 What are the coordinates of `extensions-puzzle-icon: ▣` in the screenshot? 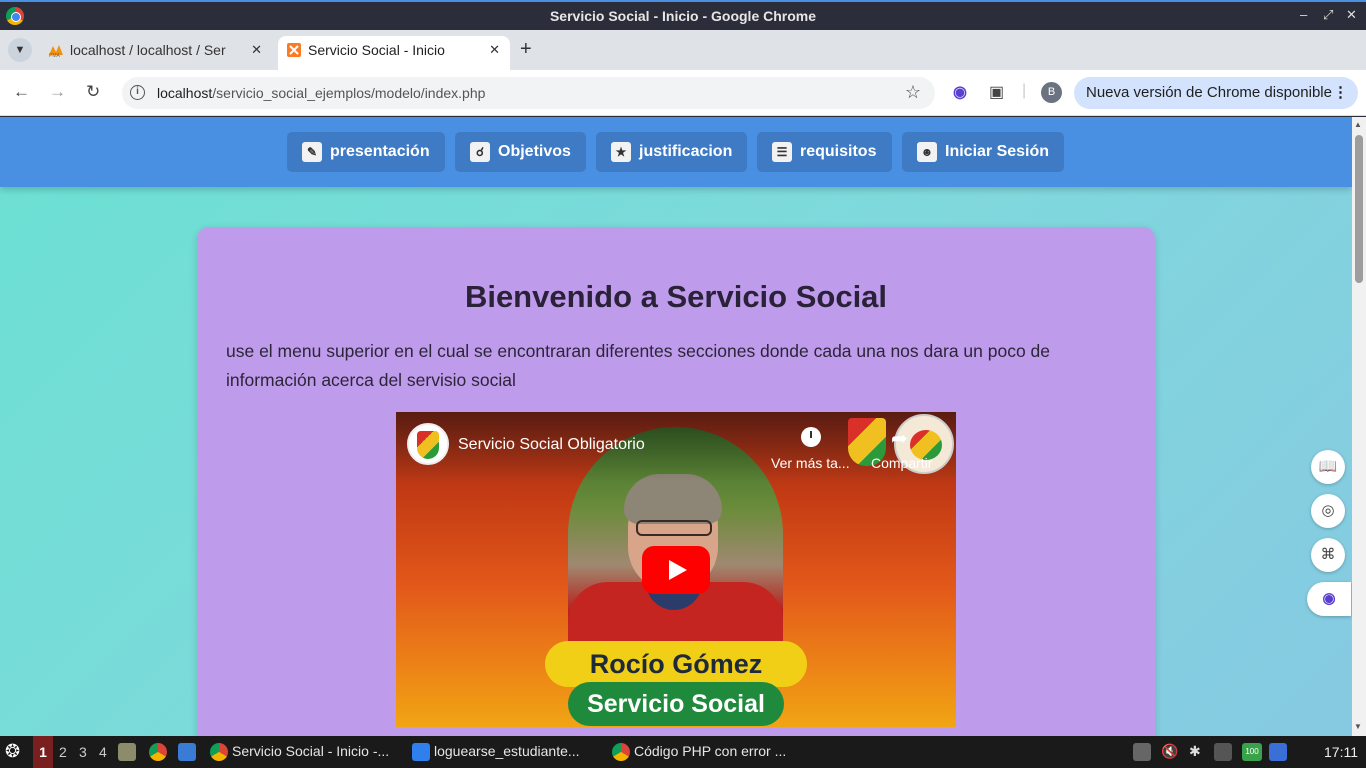 It's located at (996, 92).